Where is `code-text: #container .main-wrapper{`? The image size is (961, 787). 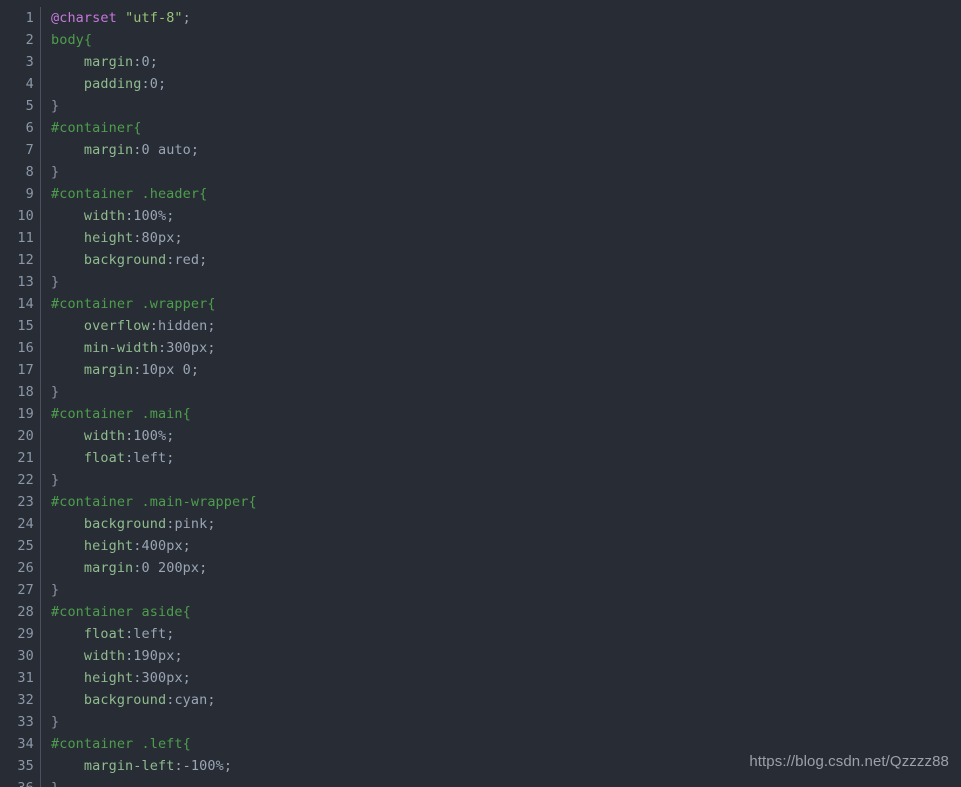 code-text: #container .main-wrapper{ is located at coordinates (149, 502).